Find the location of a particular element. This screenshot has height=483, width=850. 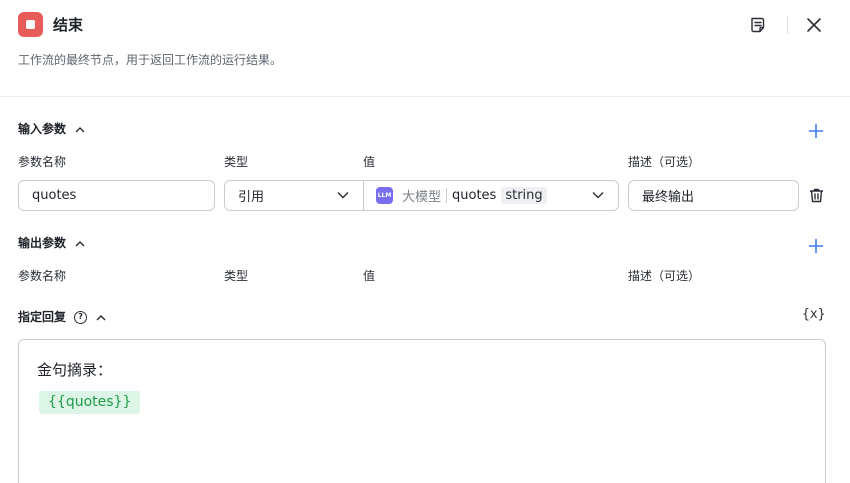

reply-text: 金句摘录： is located at coordinates (75, 370).